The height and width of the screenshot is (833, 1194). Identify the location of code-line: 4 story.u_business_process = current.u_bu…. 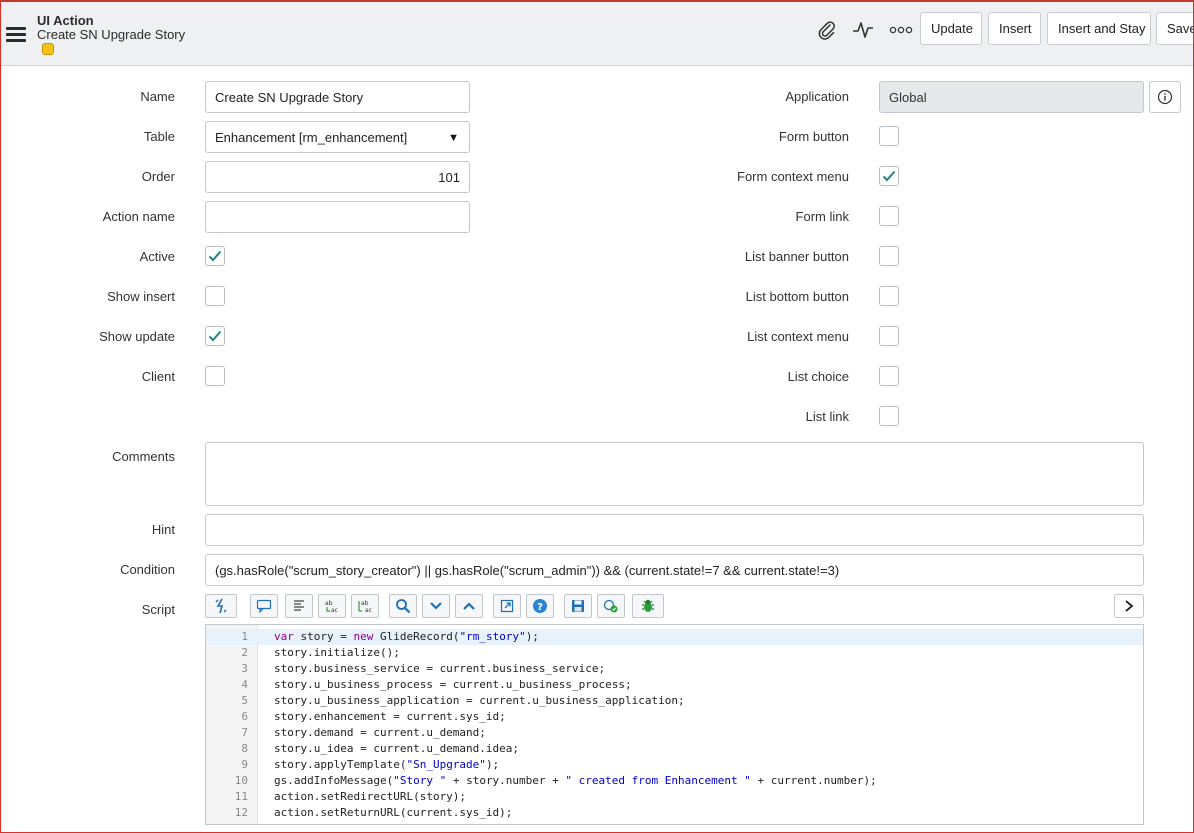
(674, 685).